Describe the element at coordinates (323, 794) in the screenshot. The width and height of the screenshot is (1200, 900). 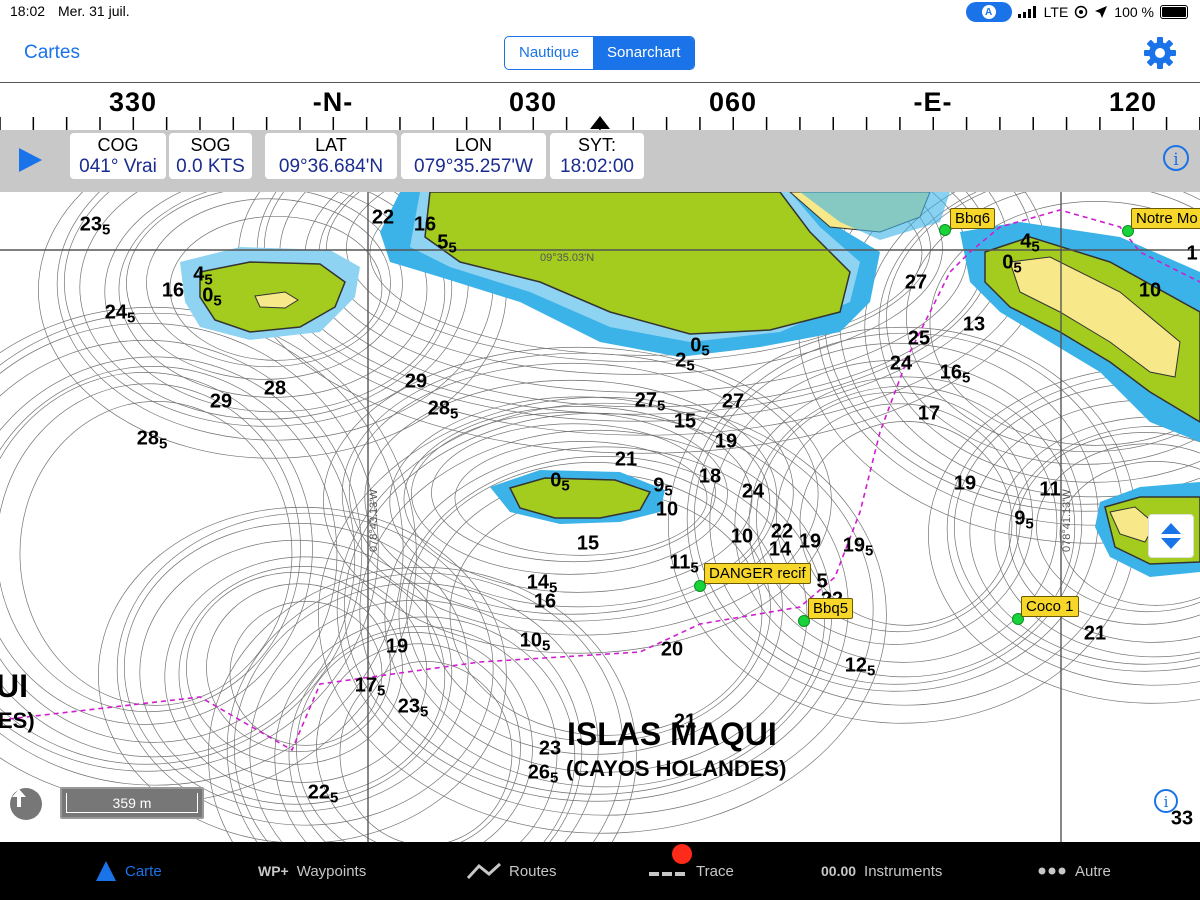
I see `depth-sounding: 225` at that location.